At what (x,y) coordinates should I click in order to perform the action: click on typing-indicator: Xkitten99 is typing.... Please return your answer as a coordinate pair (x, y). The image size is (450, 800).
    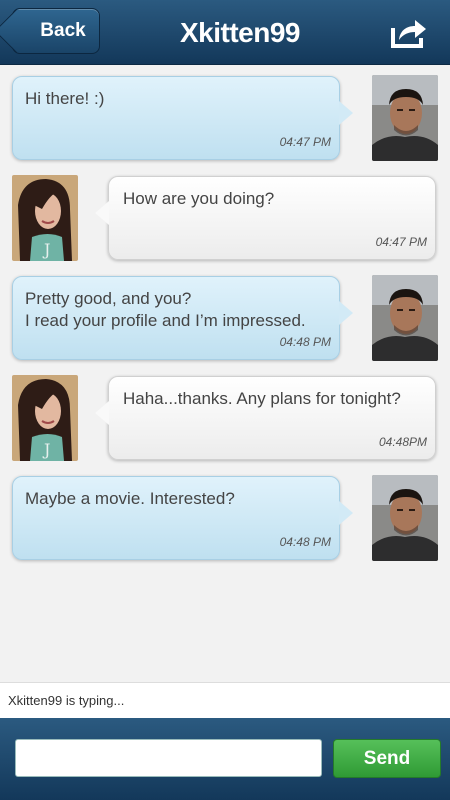
    Looking at the image, I should click on (225, 700).